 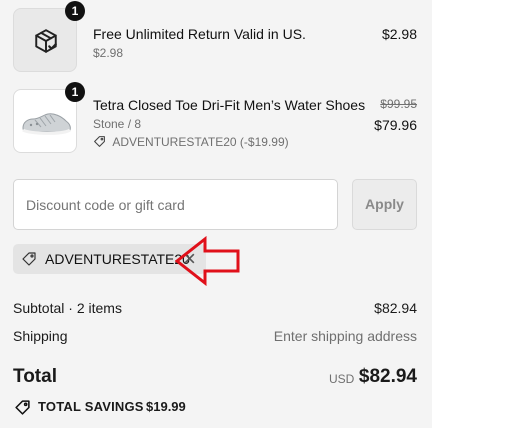 What do you see at coordinates (175, 204) in the screenshot?
I see `discount-code-input` at bounding box center [175, 204].